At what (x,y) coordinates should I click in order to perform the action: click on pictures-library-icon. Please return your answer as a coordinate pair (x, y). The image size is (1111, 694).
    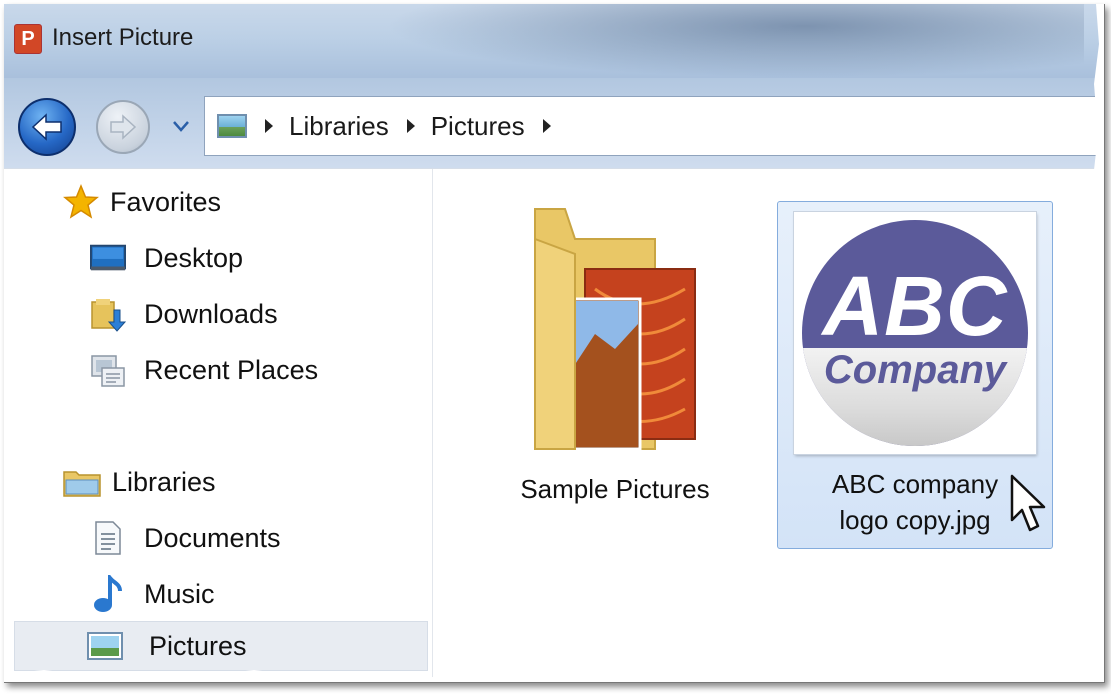
    Looking at the image, I should click on (232, 126).